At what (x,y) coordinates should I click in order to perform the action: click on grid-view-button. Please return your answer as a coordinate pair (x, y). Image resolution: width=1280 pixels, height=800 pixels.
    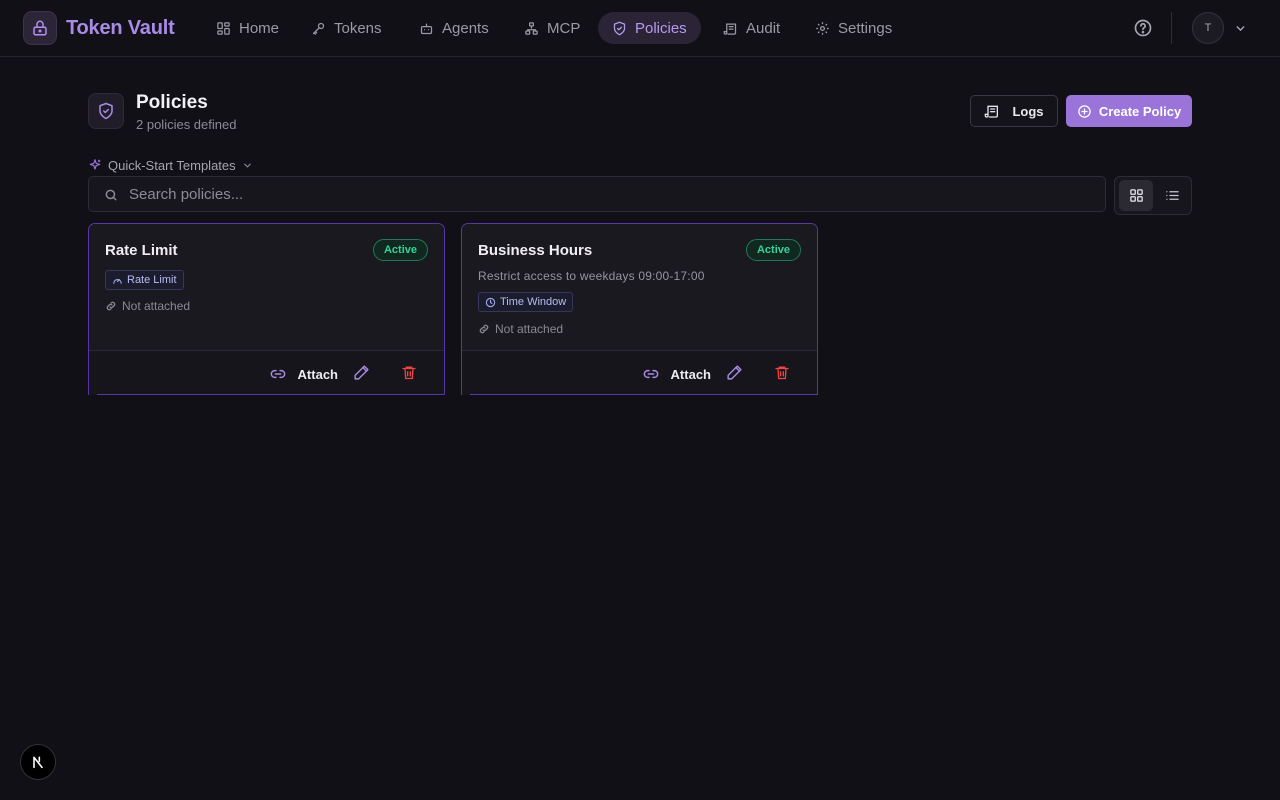
    Looking at the image, I should click on (1136, 195).